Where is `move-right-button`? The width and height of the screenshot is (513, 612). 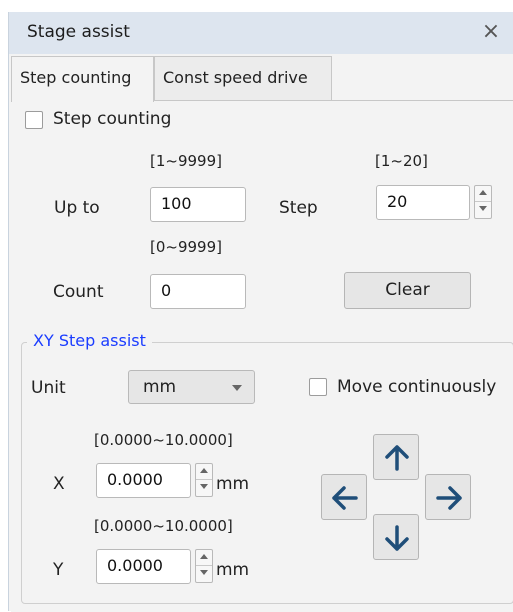 move-right-button is located at coordinates (448, 497).